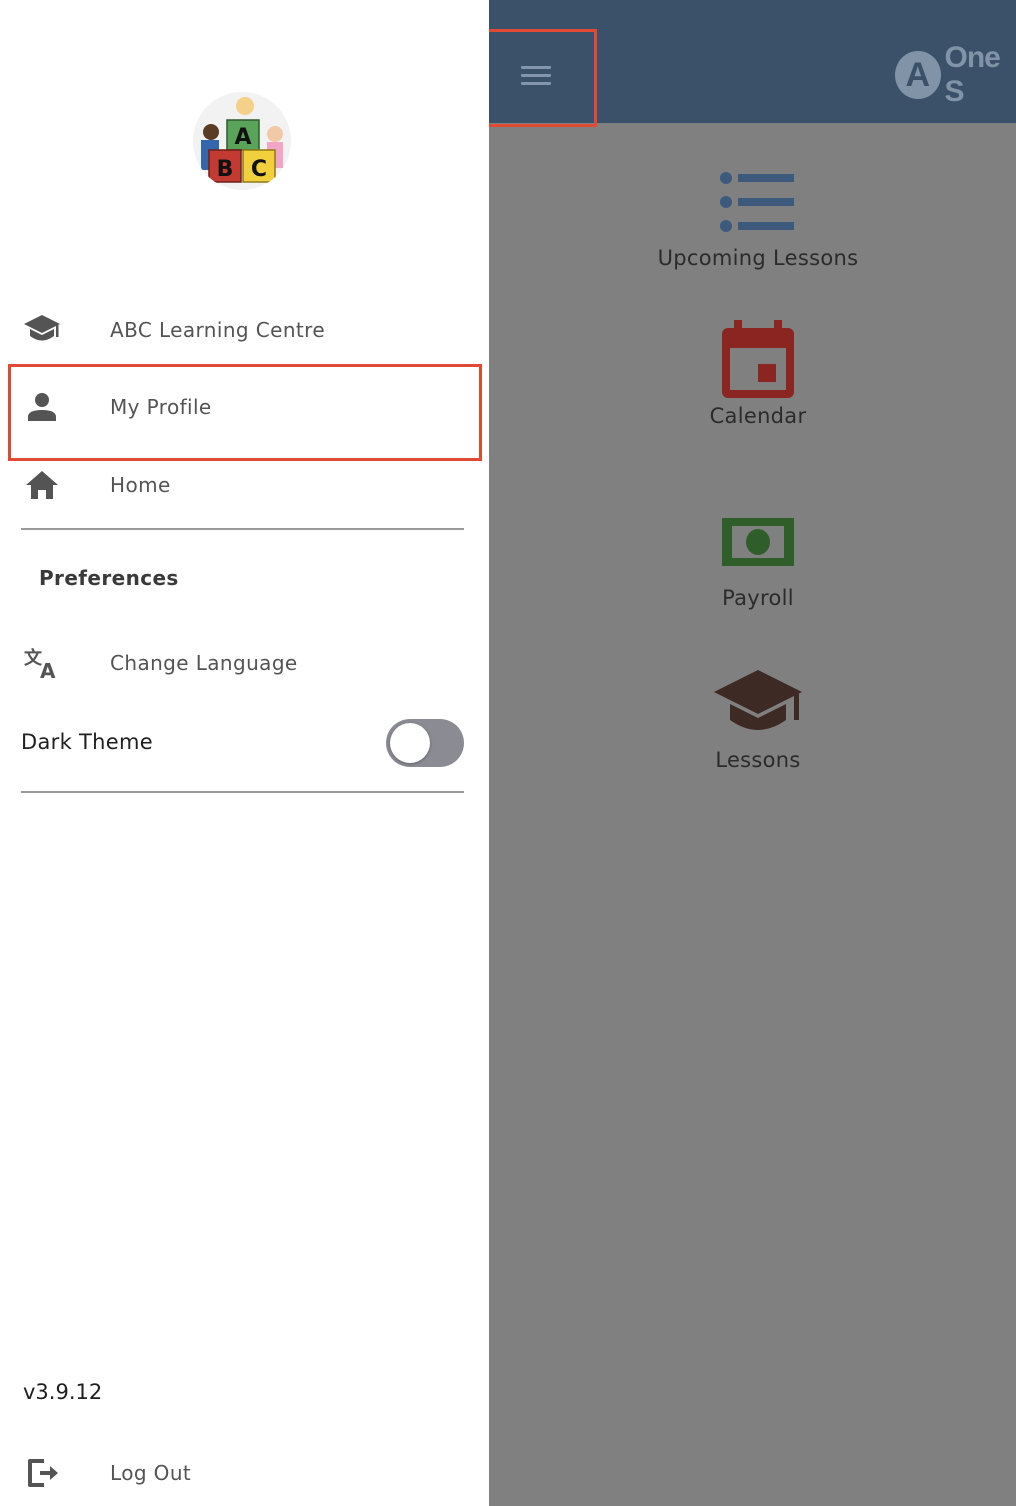 The image size is (1016, 1506). I want to click on logout-icon, so click(42, 1473).